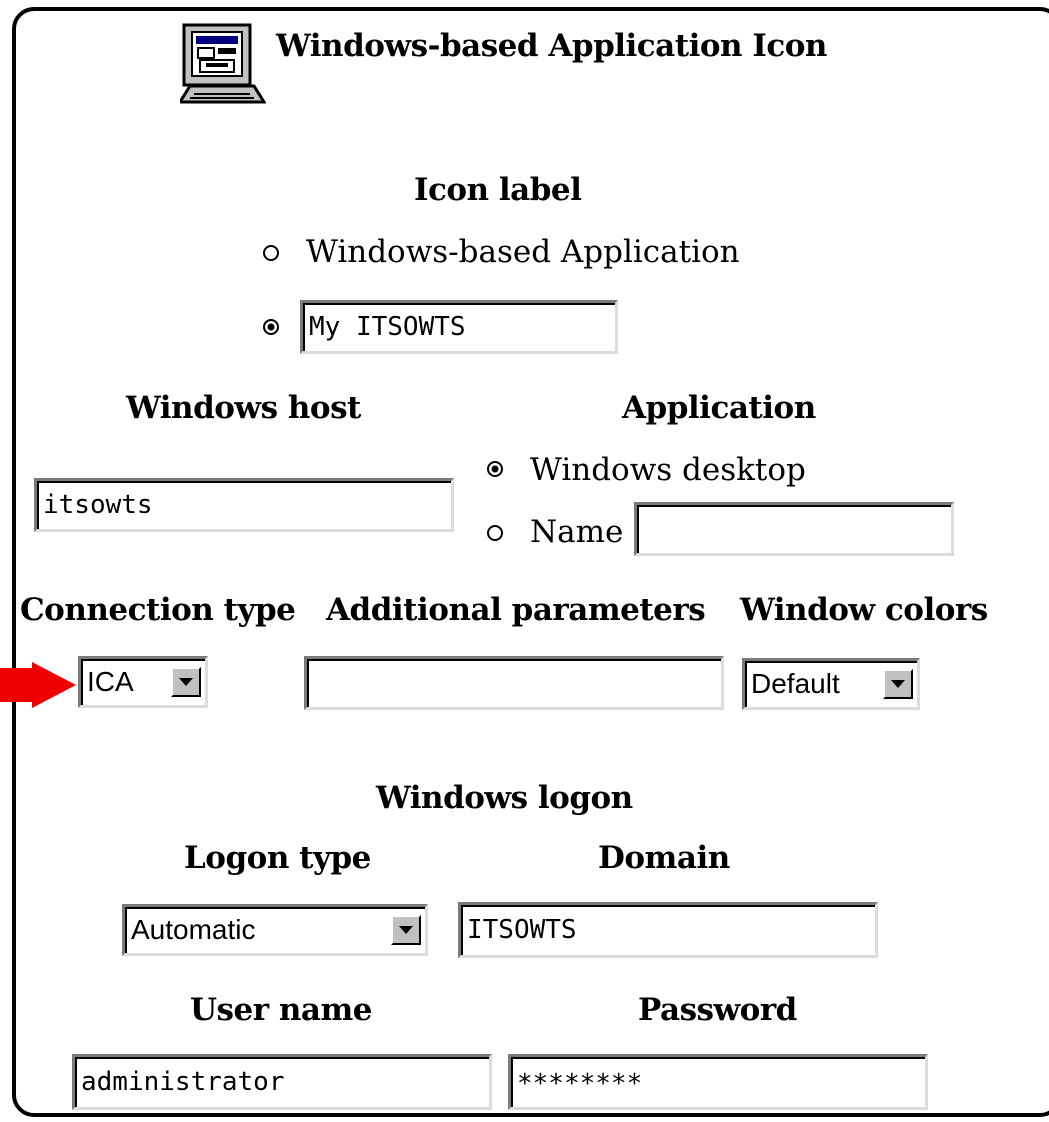 This screenshot has width=1049, height=1122. I want to click on additional-parameters-input, so click(514, 683).